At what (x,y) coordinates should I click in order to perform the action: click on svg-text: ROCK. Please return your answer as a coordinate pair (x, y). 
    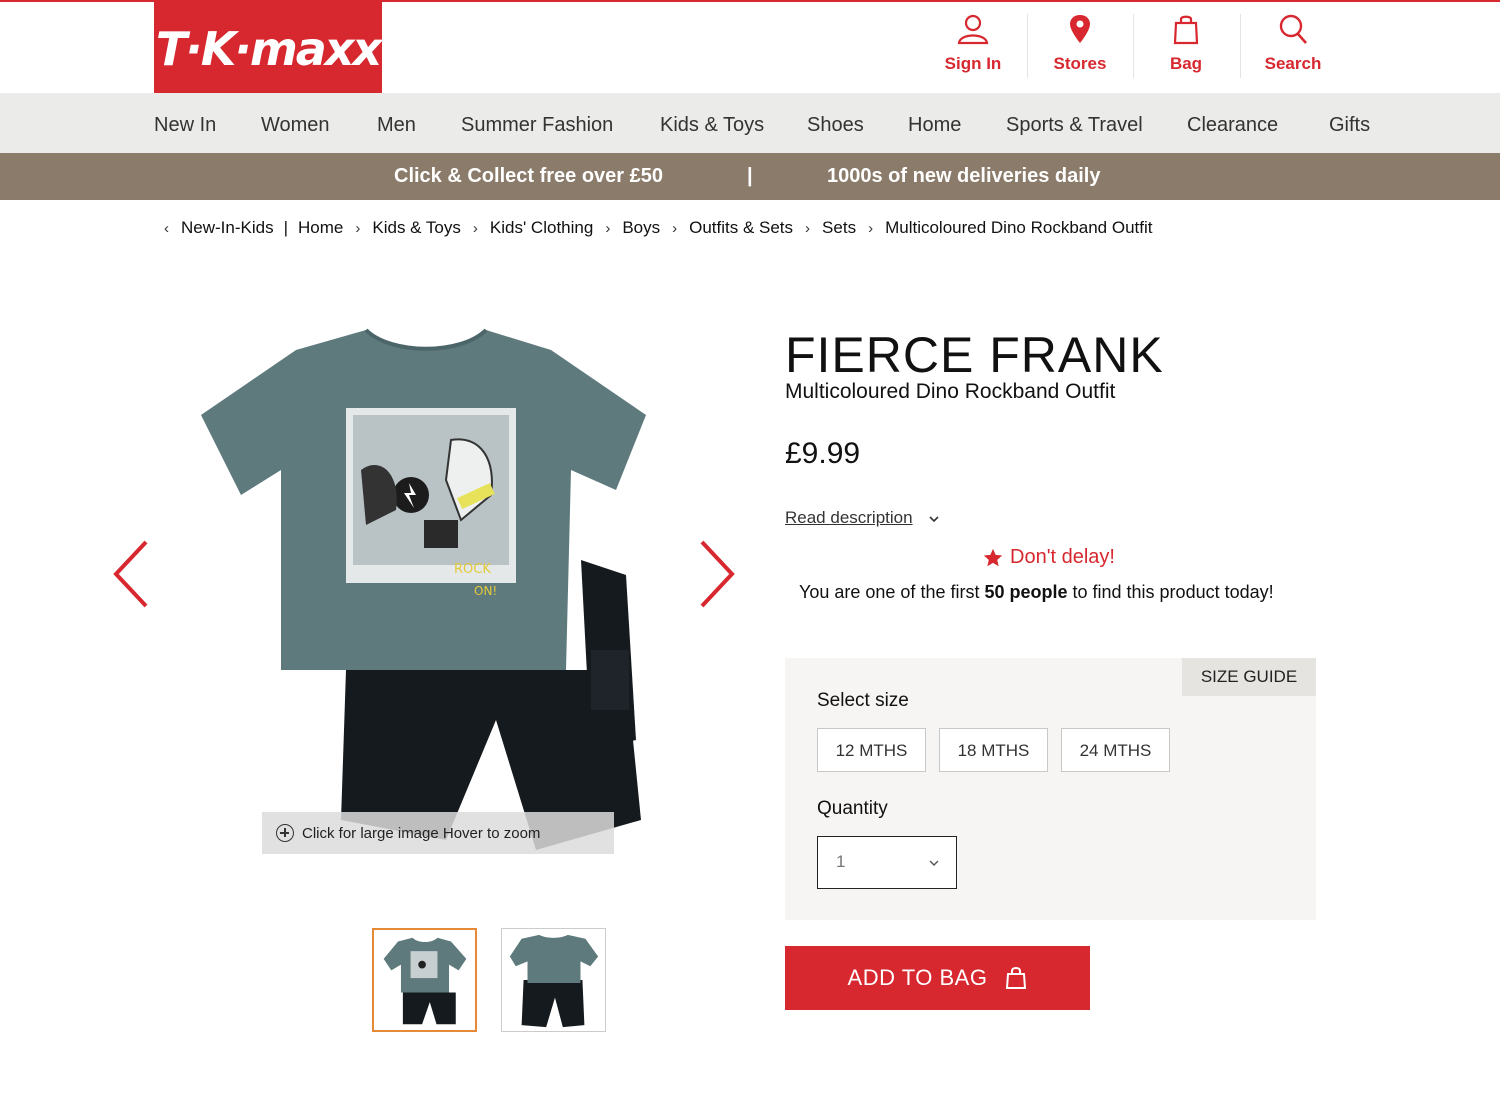
    Looking at the image, I should click on (472, 569).